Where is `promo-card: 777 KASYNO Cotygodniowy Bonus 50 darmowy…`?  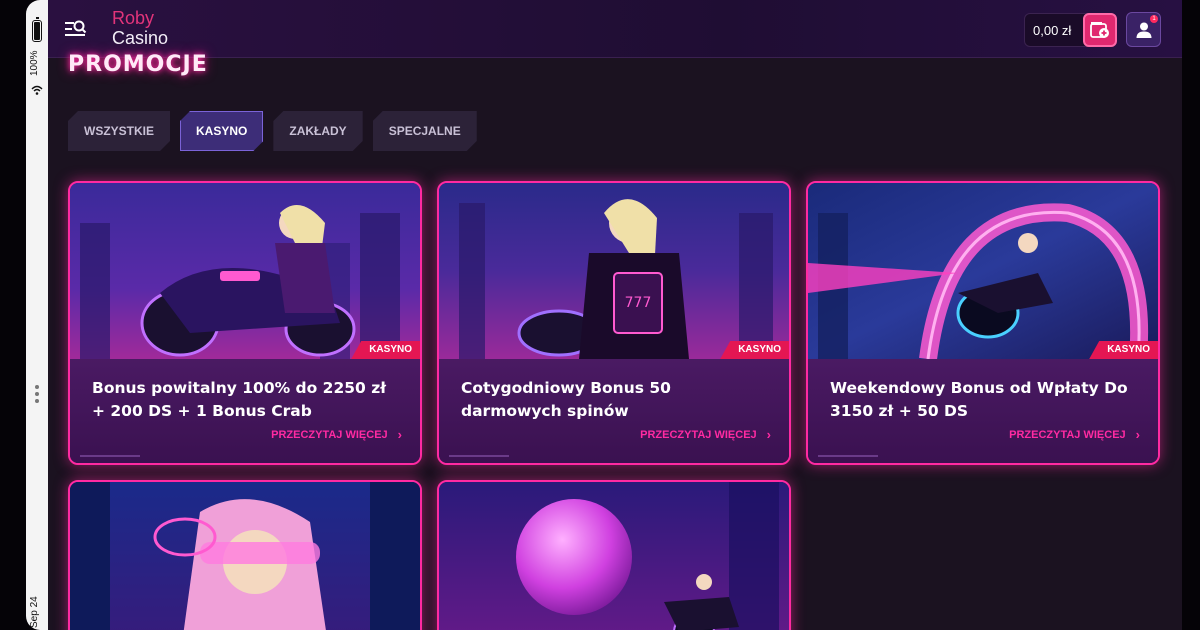
promo-card: 777 KASYNO Cotygodniowy Bonus 50 darmowy… is located at coordinates (614, 323).